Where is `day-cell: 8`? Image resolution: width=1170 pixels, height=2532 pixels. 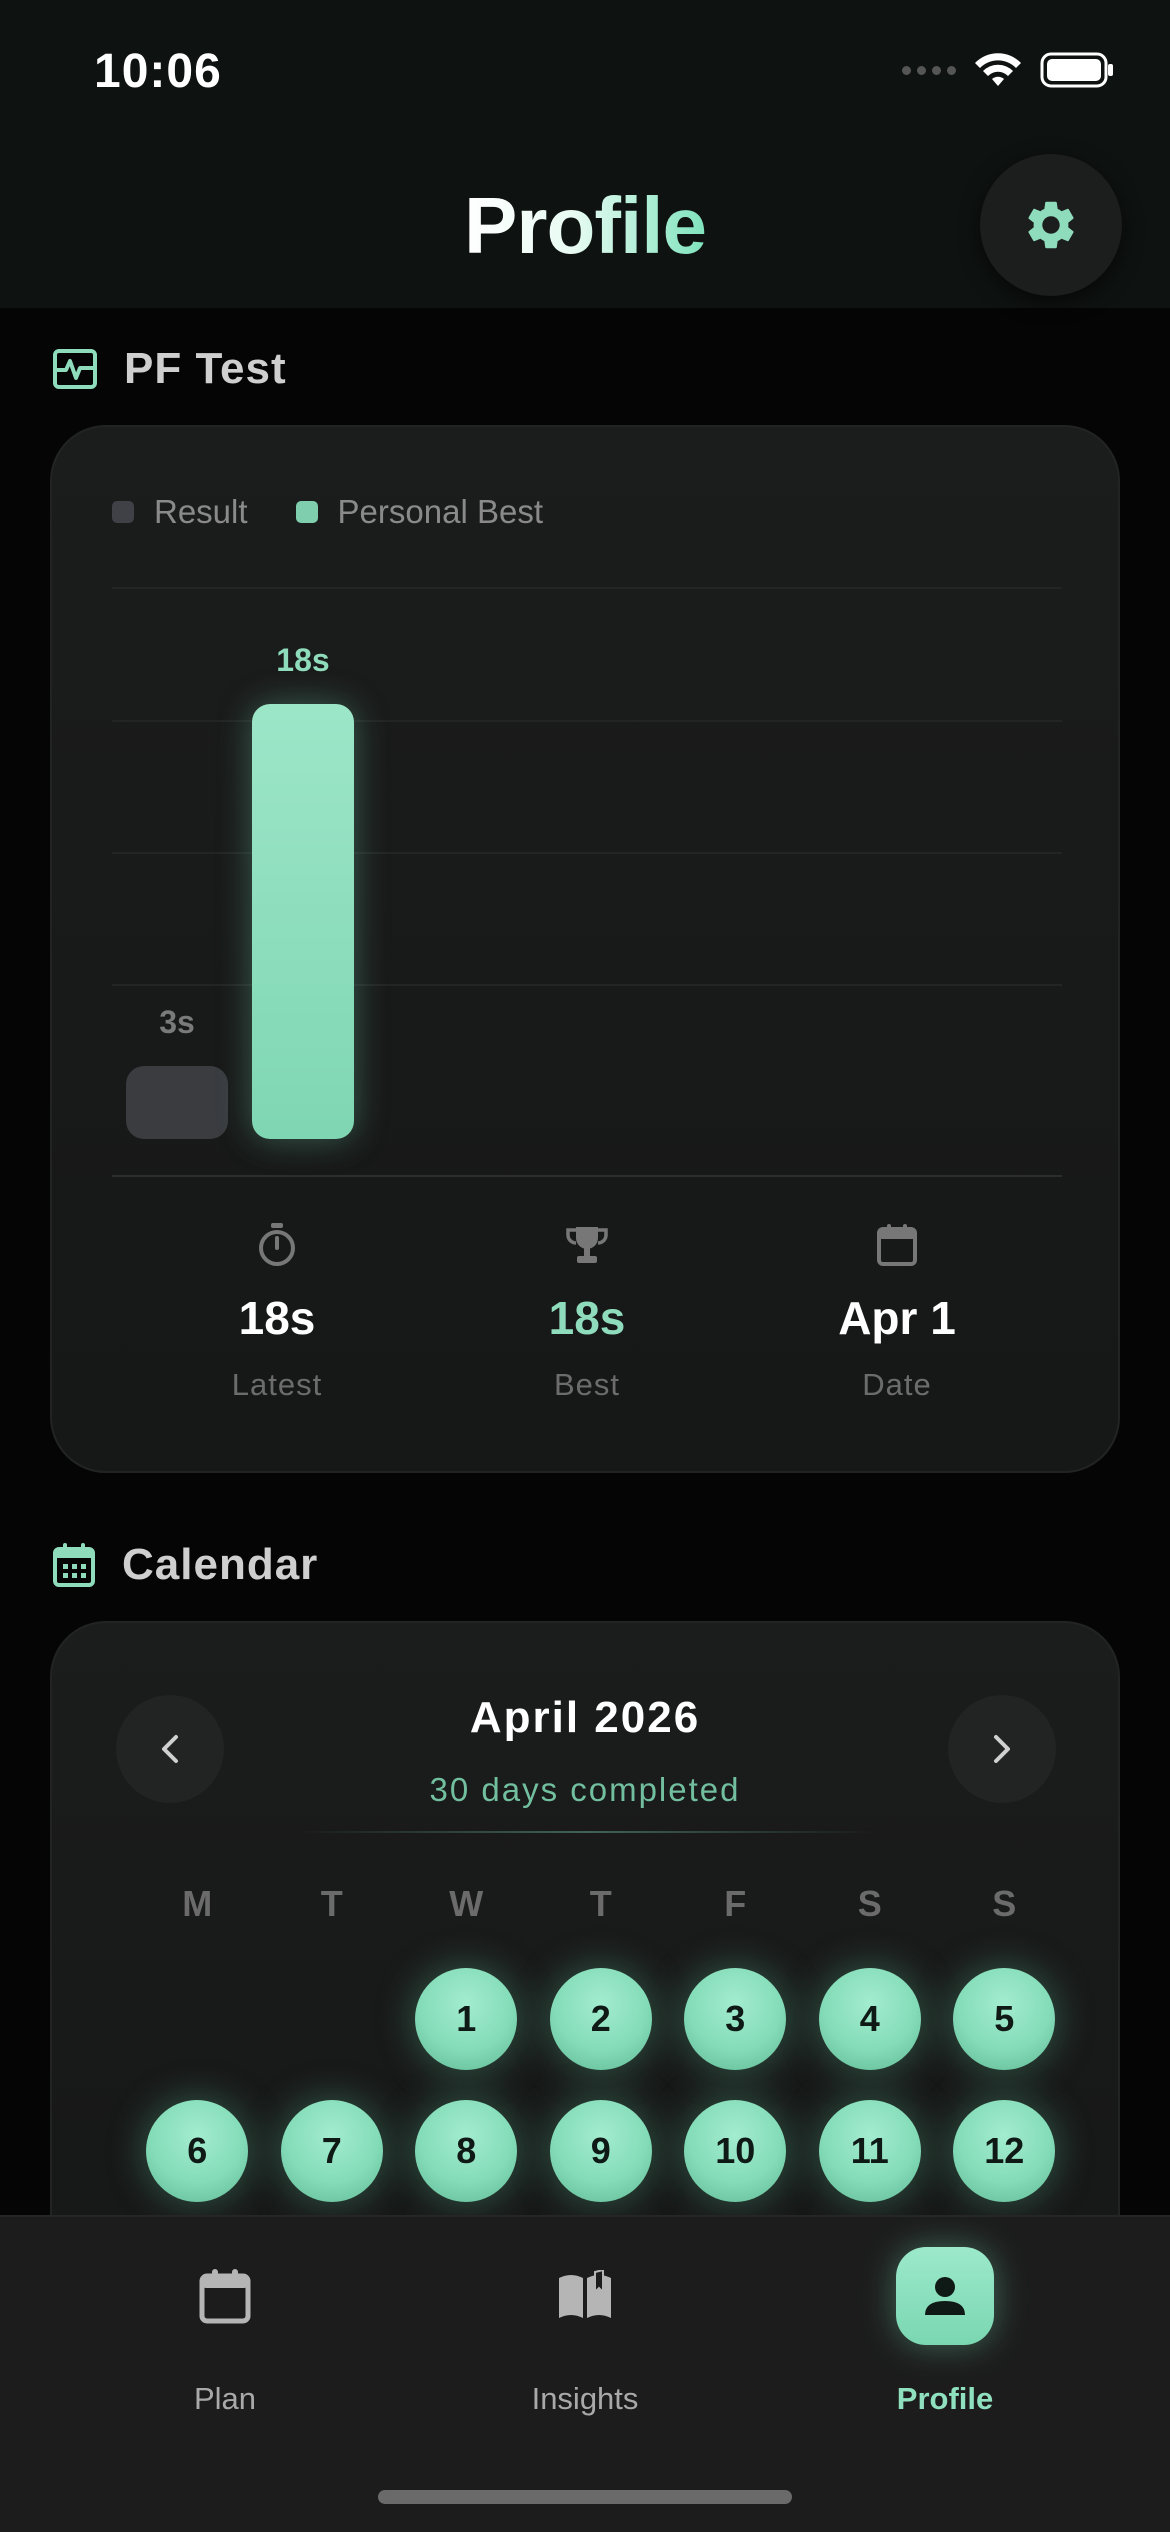 day-cell: 8 is located at coordinates (466, 2151).